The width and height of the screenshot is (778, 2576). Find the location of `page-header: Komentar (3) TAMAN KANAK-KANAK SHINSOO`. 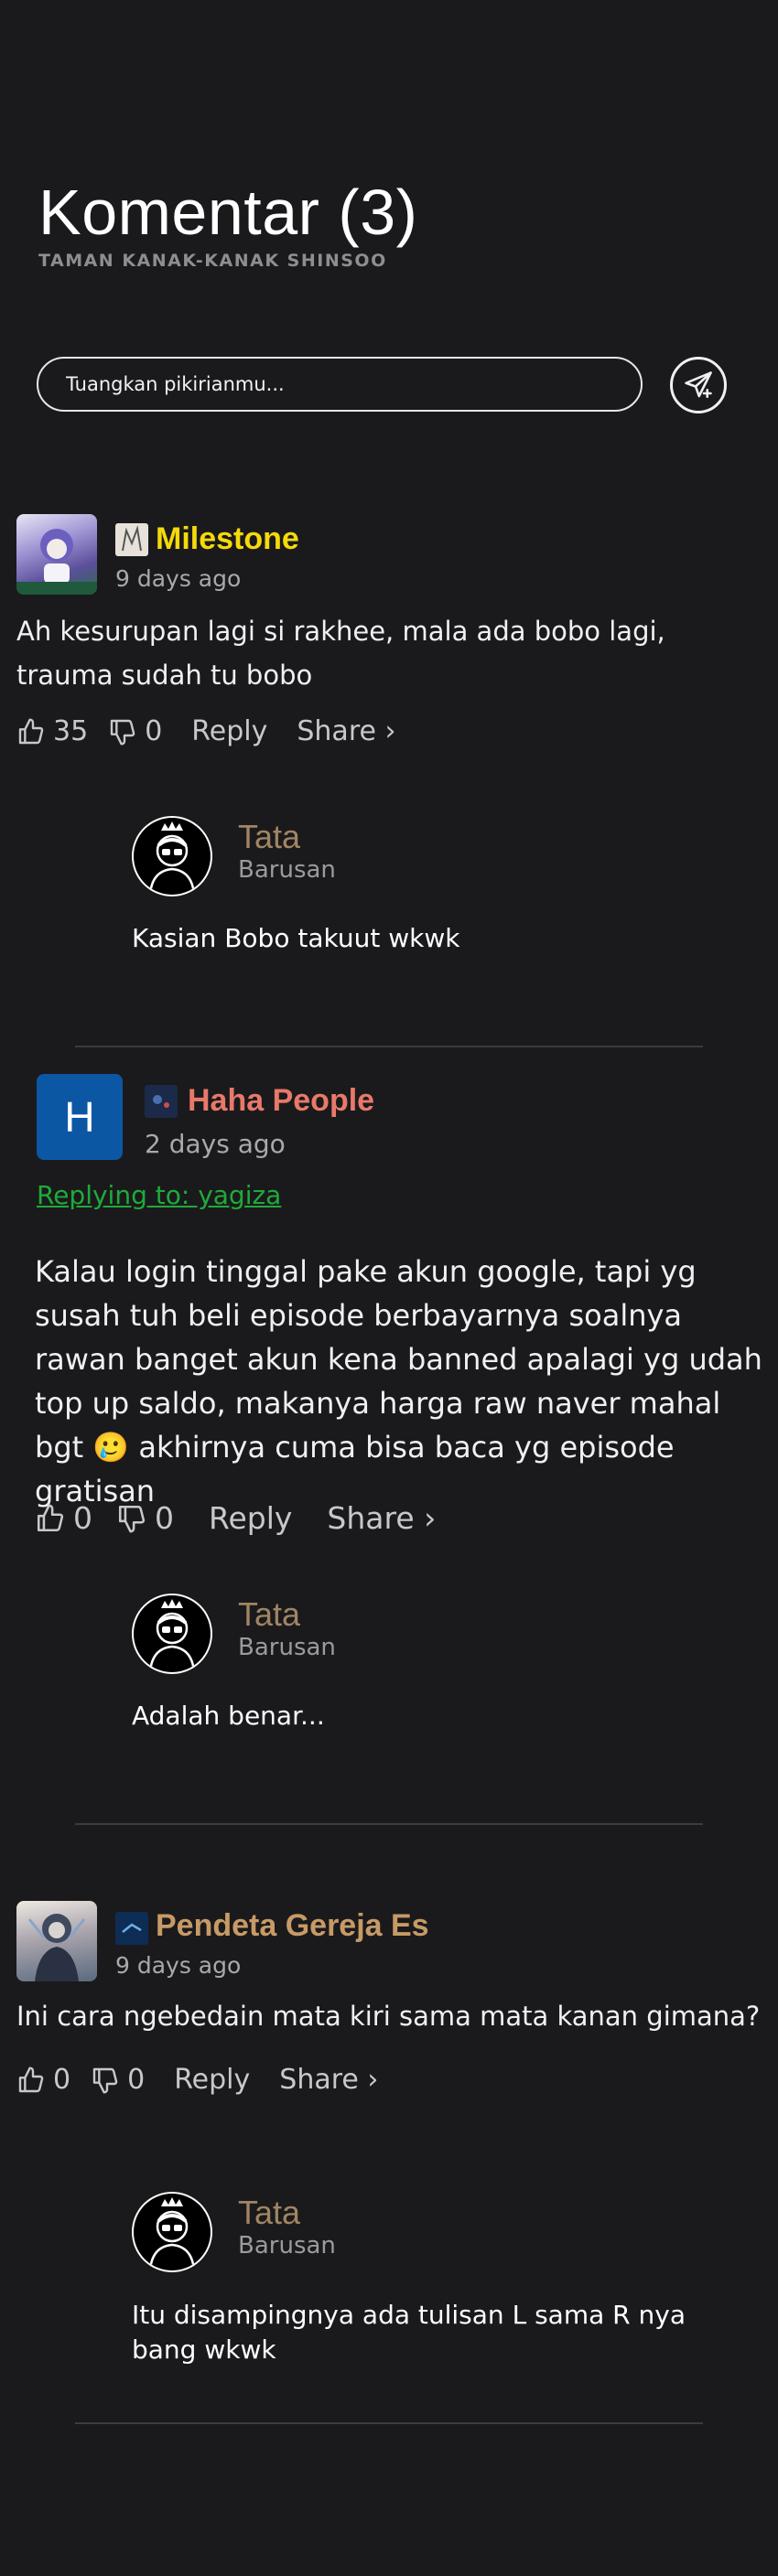

page-header: Komentar (3) TAMAN KANAK-KANAK SHINSOO is located at coordinates (227, 223).